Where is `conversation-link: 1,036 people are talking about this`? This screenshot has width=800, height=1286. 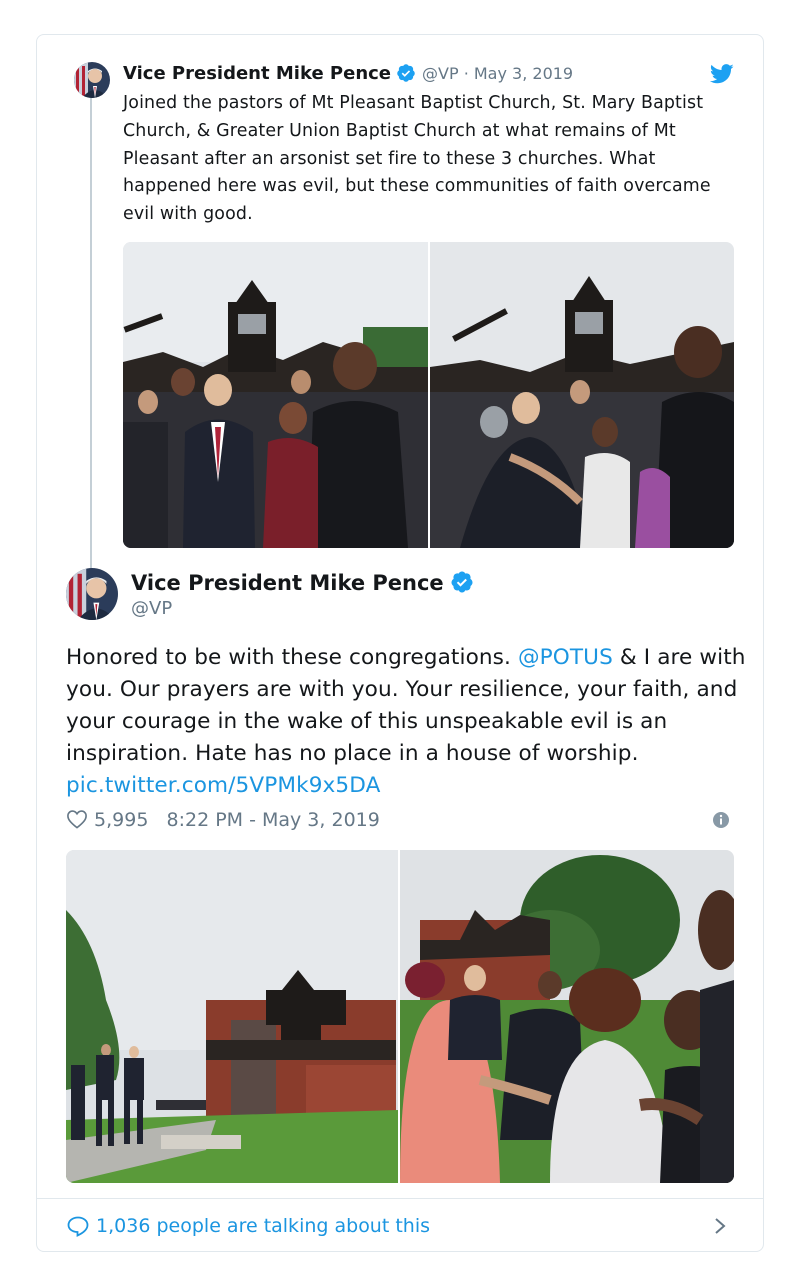 conversation-link: 1,036 people are talking about this is located at coordinates (248, 1226).